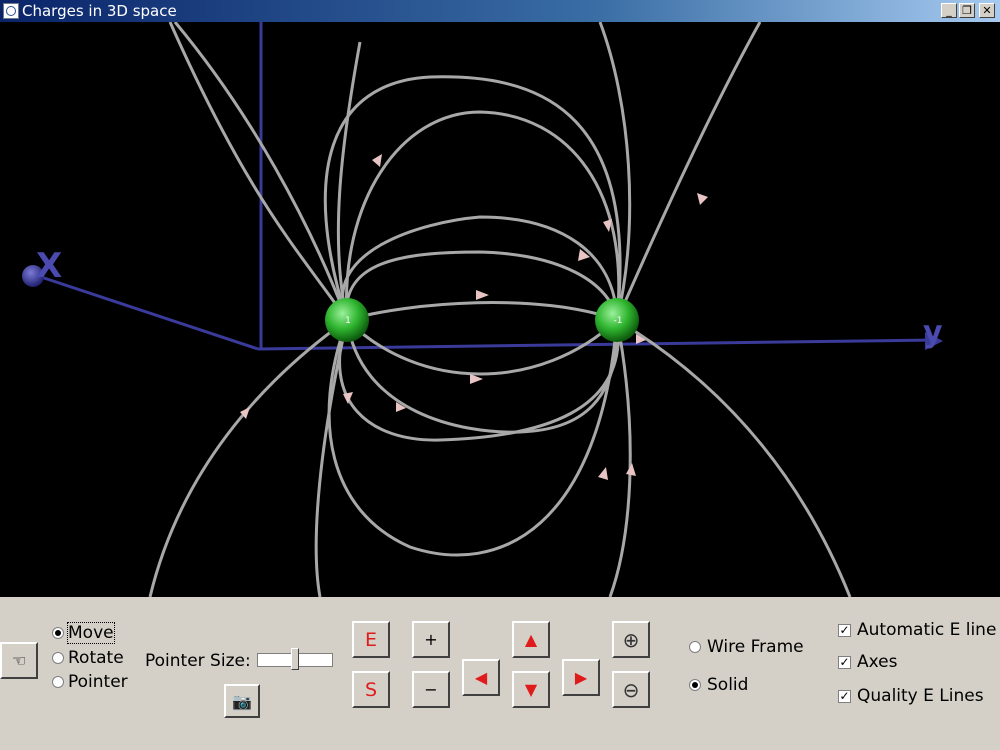  I want to click on arrow-up-icon: ▲, so click(531, 639).